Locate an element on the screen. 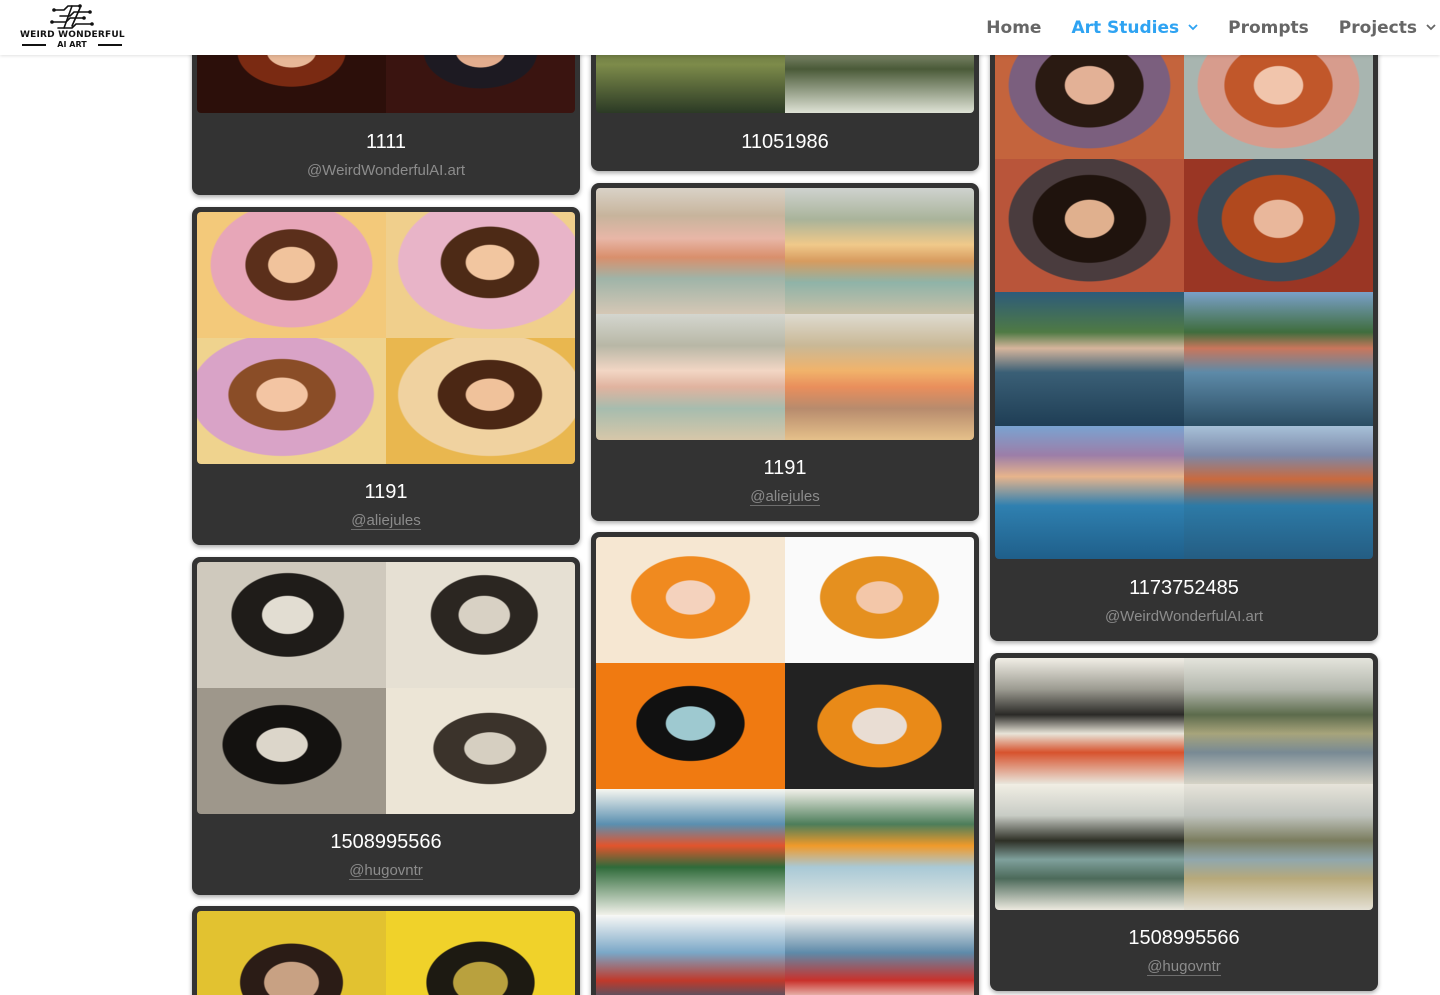 This screenshot has width=1440, height=995. logo-rule-right is located at coordinates (110, 45).